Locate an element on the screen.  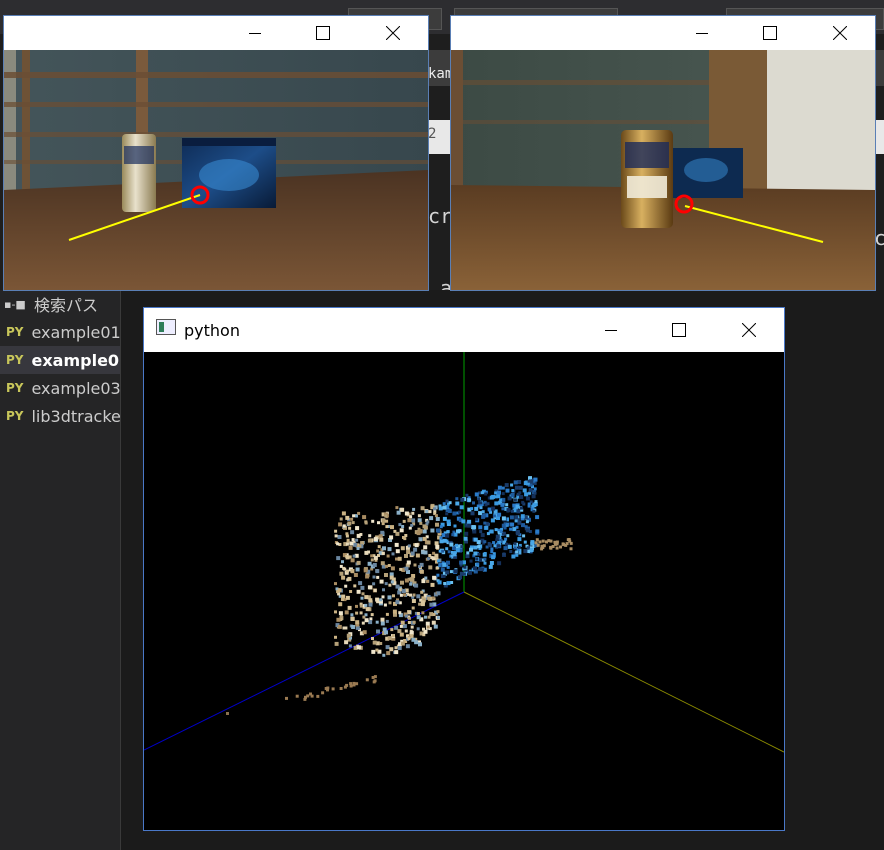
ide-editor-fragment: kam 2 cro ar dty ste is located at coordinates (440, 247).